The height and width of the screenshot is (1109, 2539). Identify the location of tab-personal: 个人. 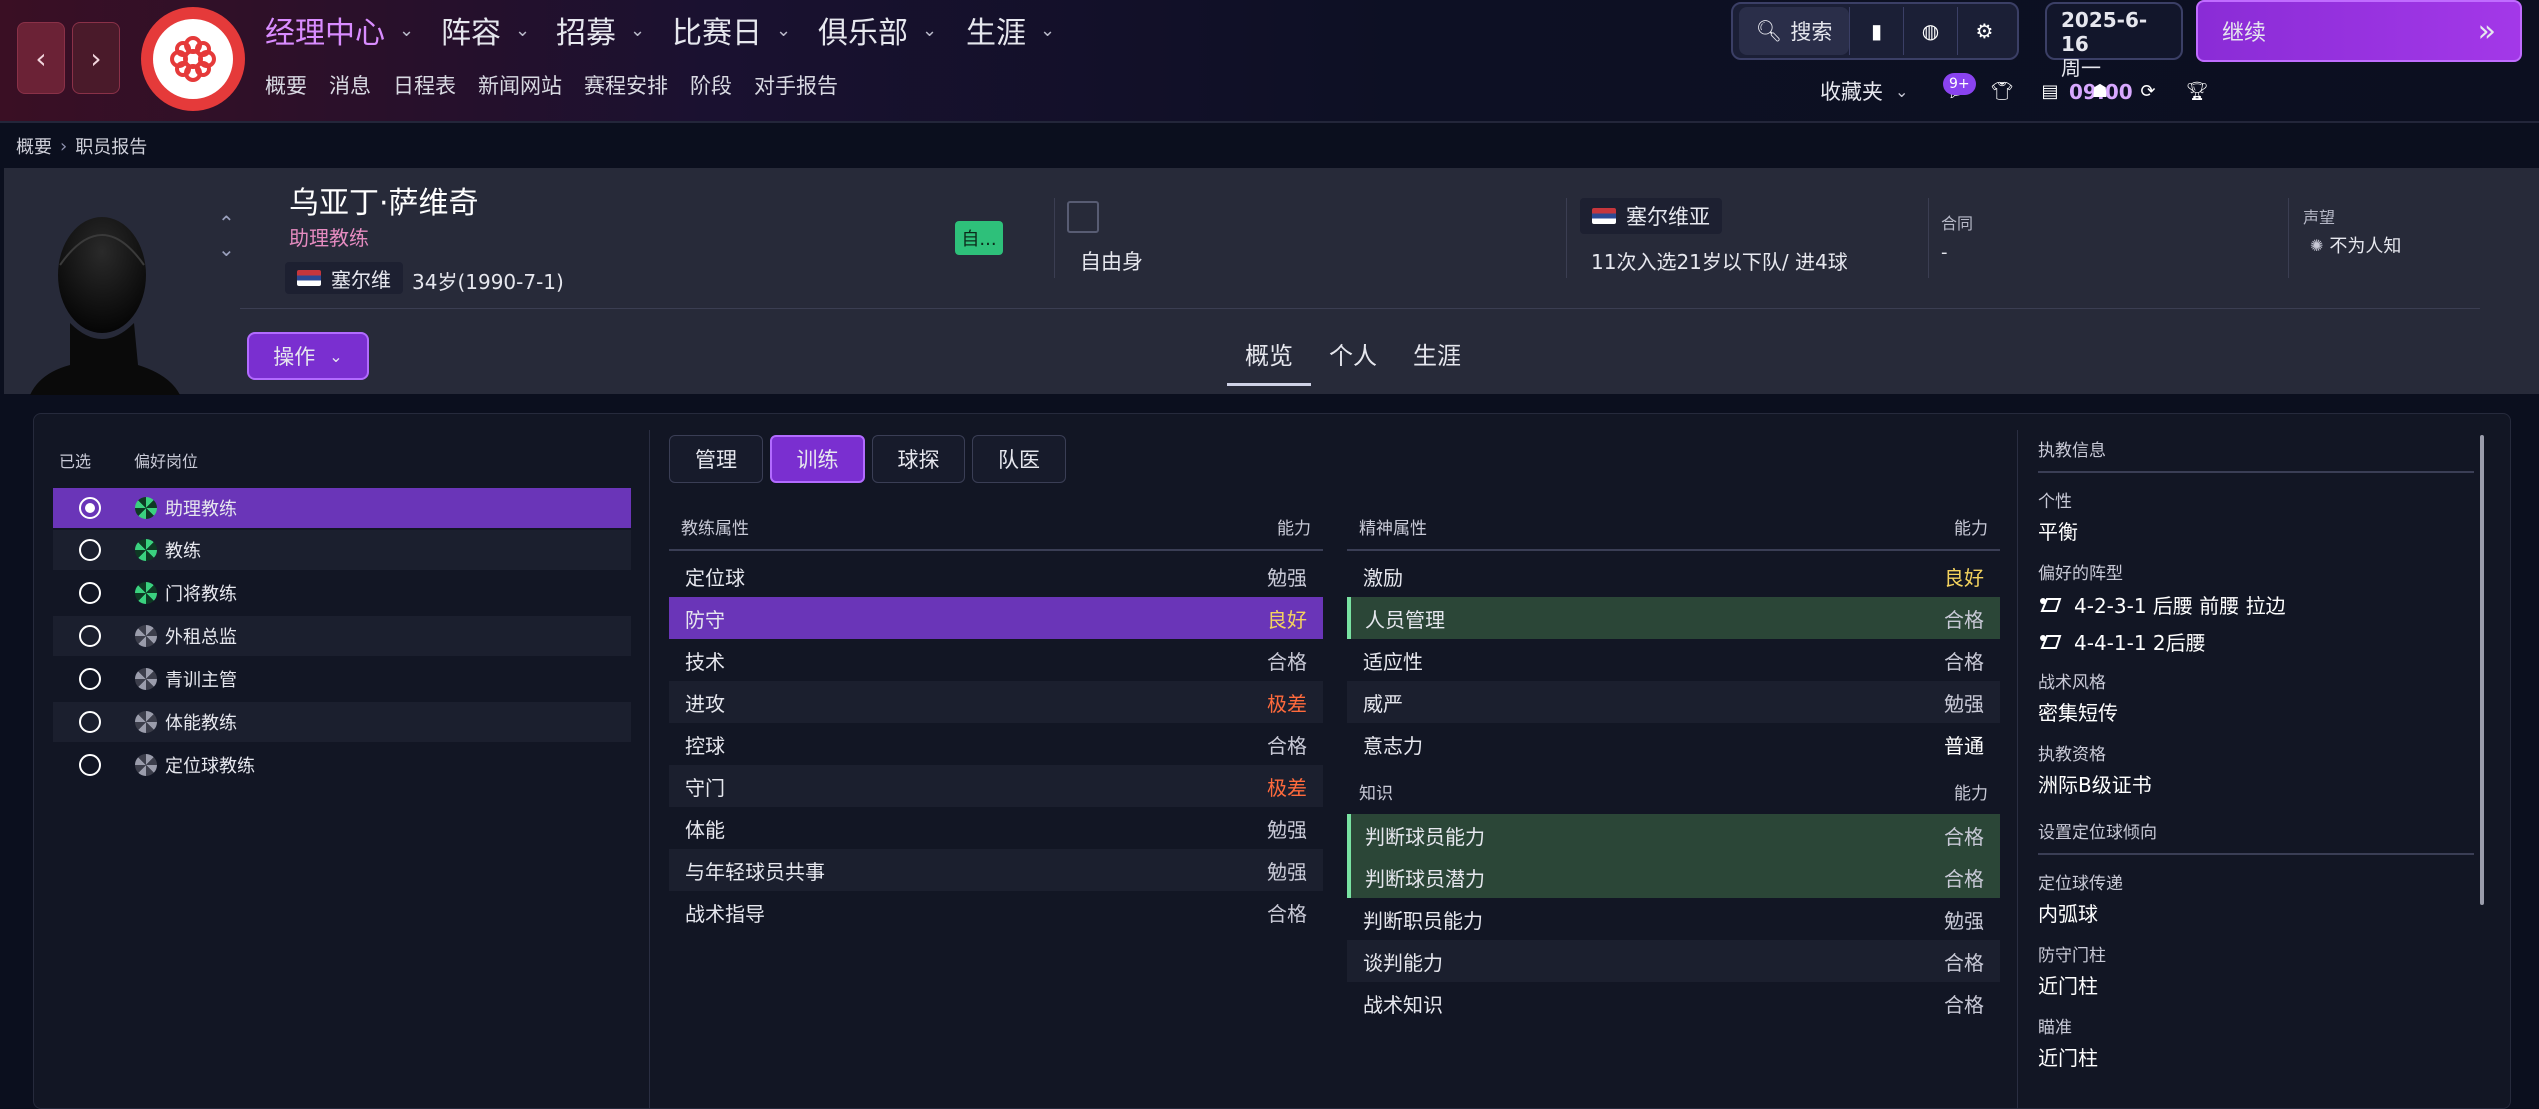
(1353, 359).